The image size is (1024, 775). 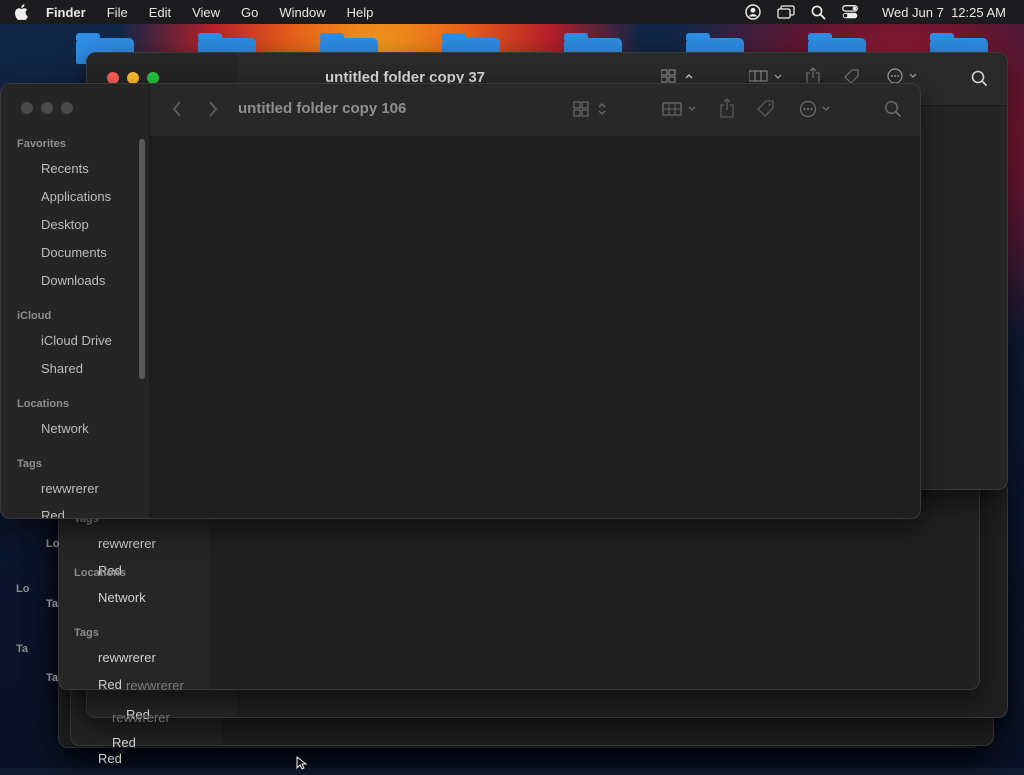 What do you see at coordinates (766, 109) in the screenshot?
I see `tag-icon` at bounding box center [766, 109].